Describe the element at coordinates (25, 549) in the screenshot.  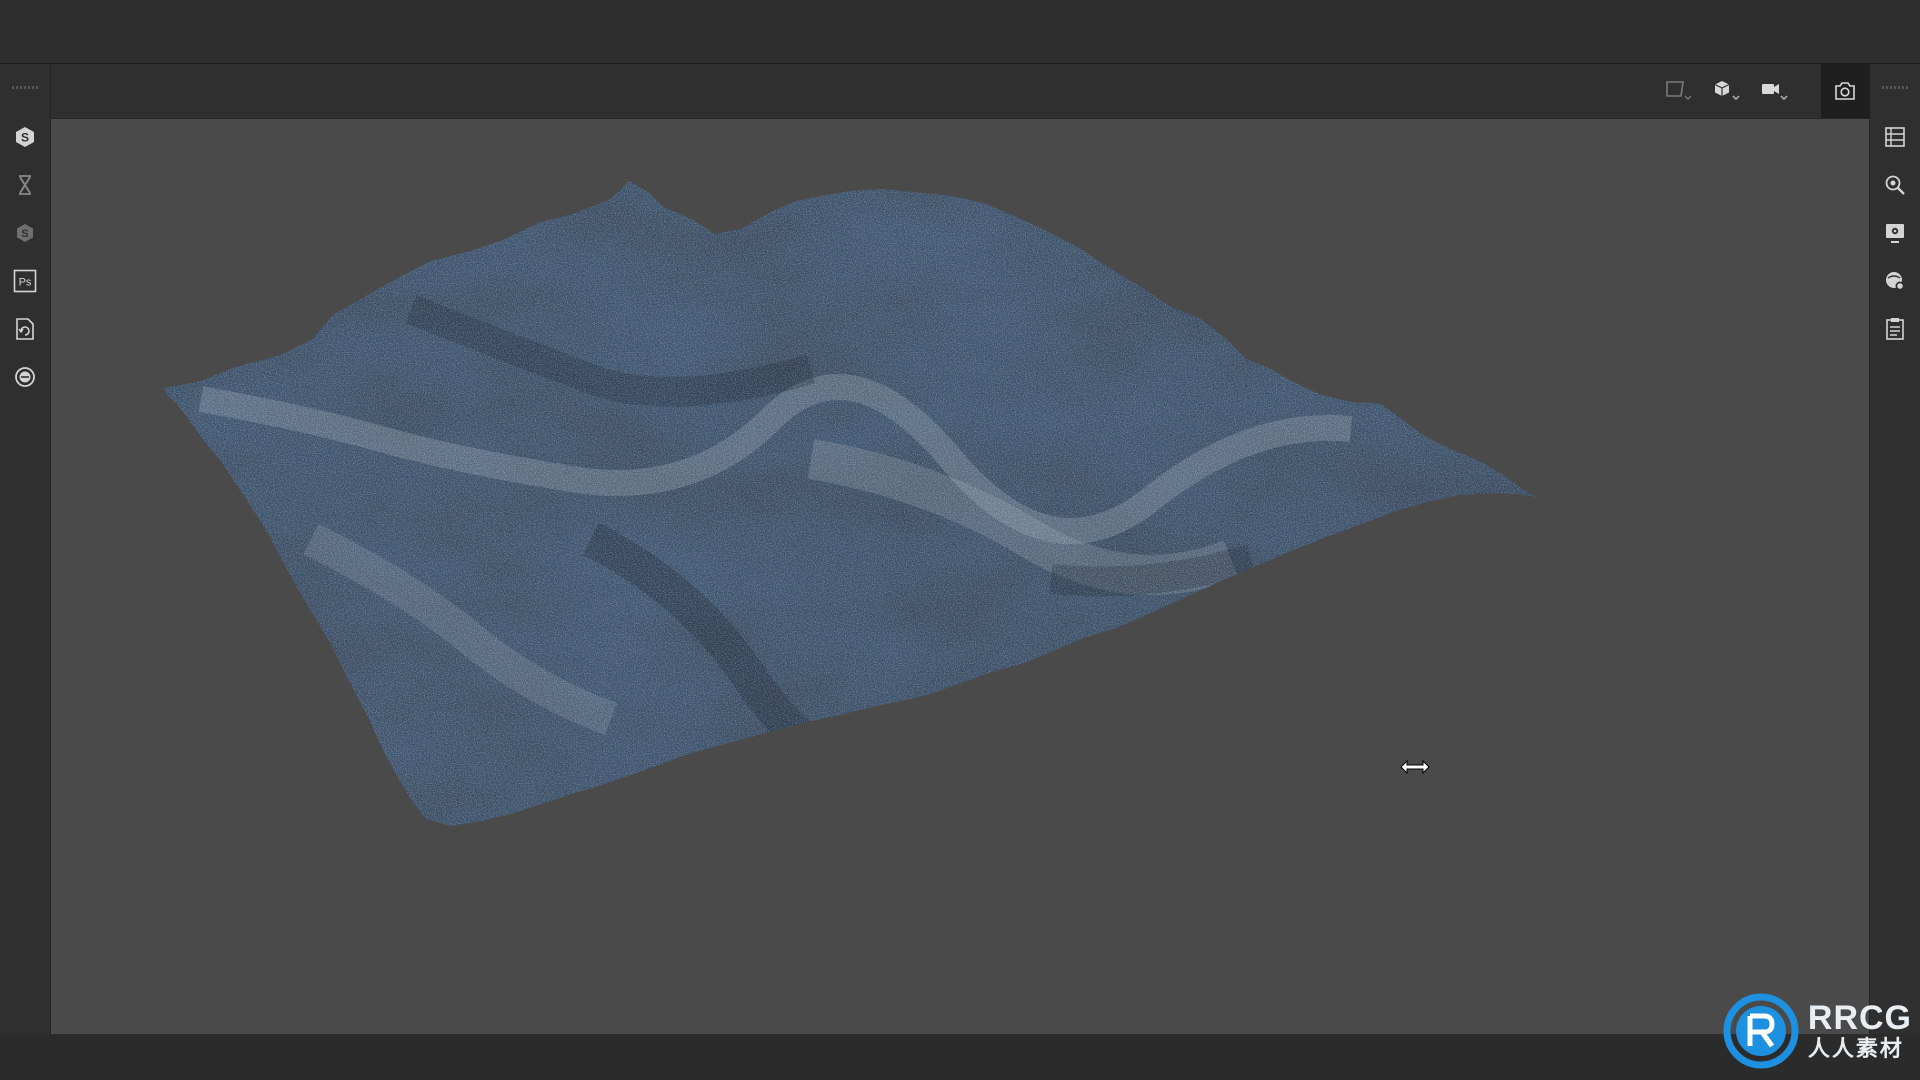
I see `left-toolbar: S S Ps` at that location.